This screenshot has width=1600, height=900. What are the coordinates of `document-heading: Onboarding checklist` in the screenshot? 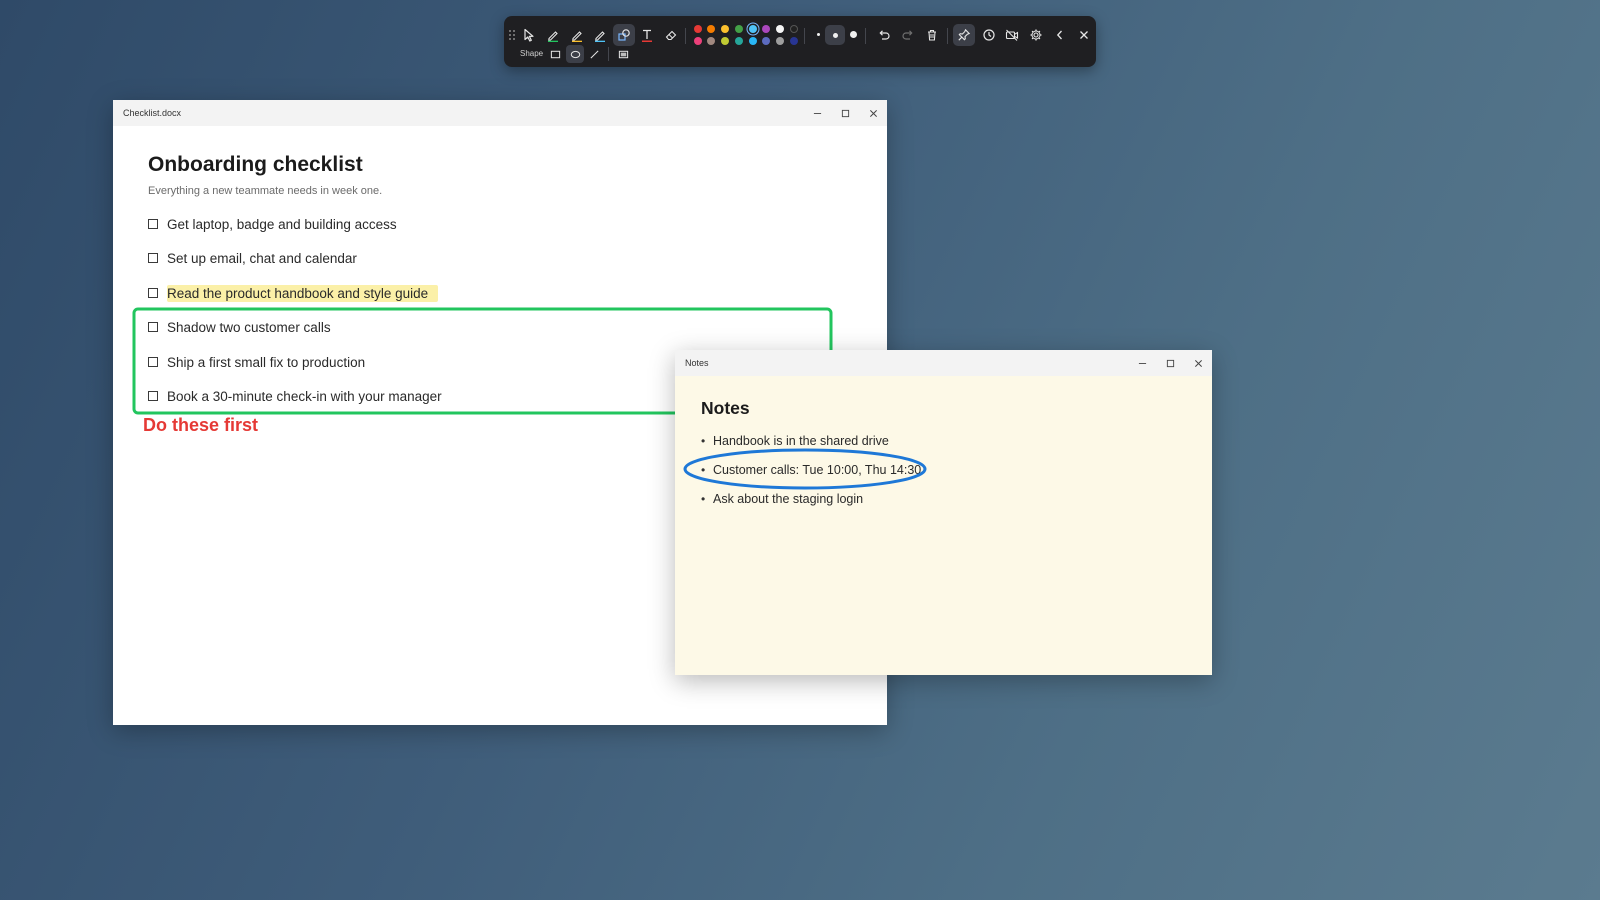 It's located at (255, 164).